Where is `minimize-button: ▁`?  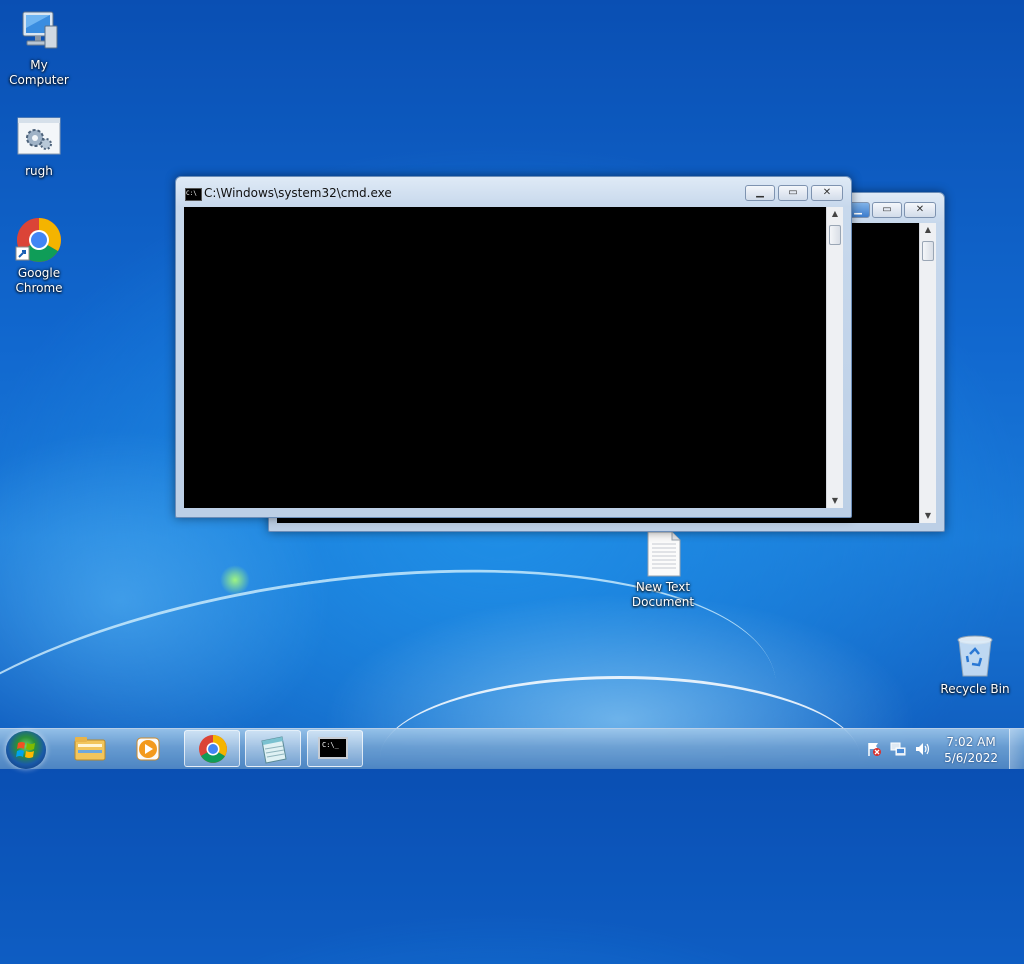 minimize-button: ▁ is located at coordinates (760, 193).